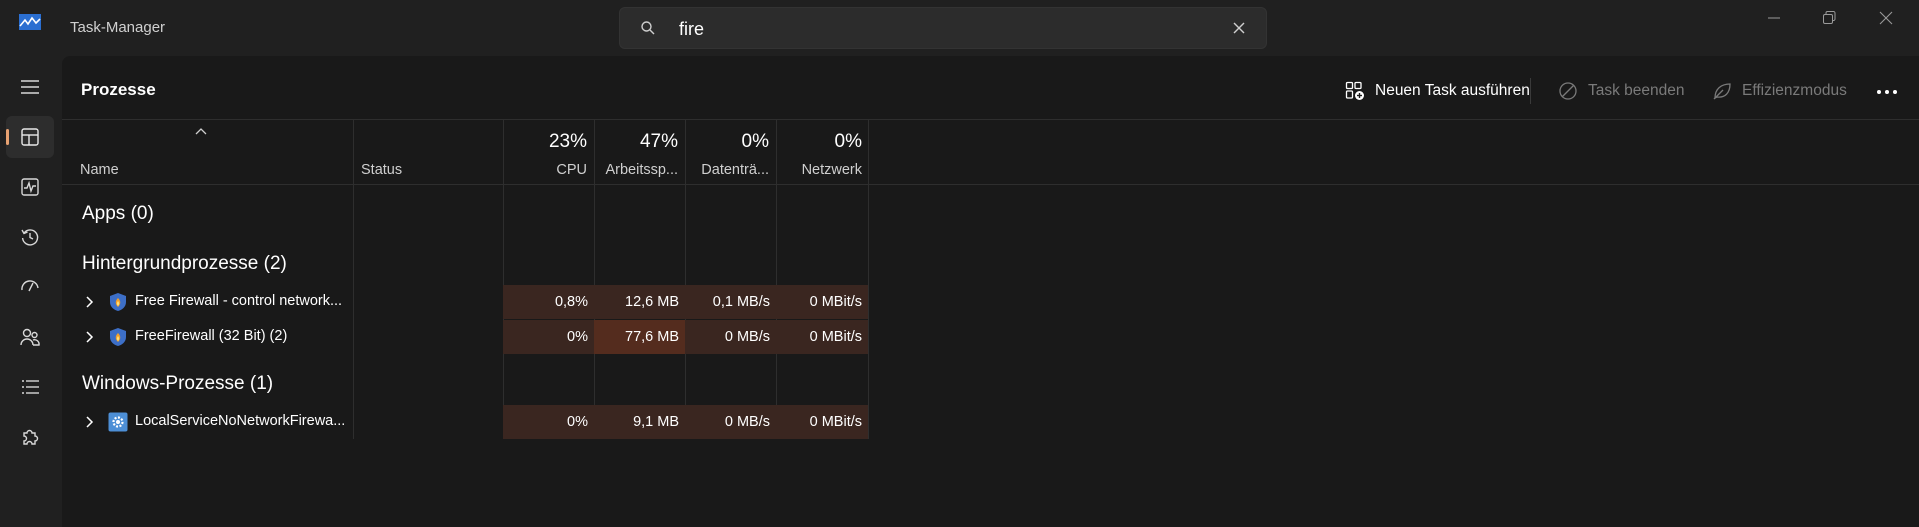 This screenshot has height=527, width=1919. I want to click on hamburger-icon, so click(30, 87).